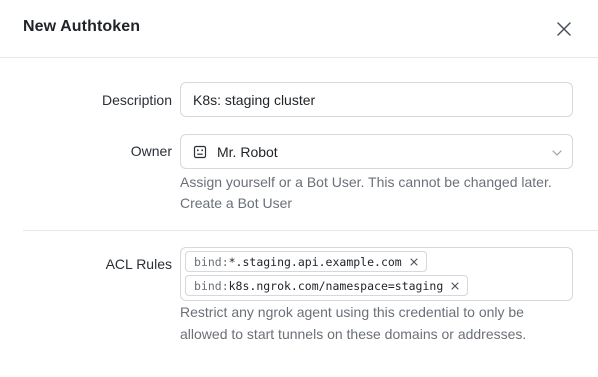  Describe the element at coordinates (236, 203) in the screenshot. I see `create-bot-user-link: Create a Bot User` at that location.